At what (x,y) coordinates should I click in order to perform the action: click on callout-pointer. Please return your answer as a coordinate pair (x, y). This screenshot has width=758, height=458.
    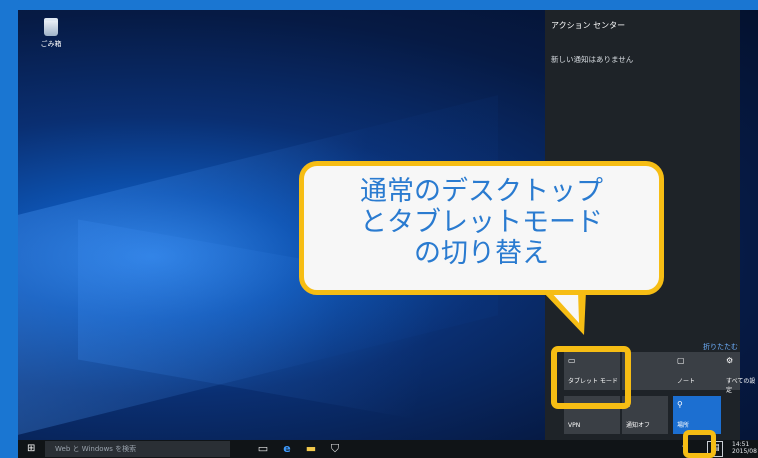
    Looking at the image, I should click on (564, 313).